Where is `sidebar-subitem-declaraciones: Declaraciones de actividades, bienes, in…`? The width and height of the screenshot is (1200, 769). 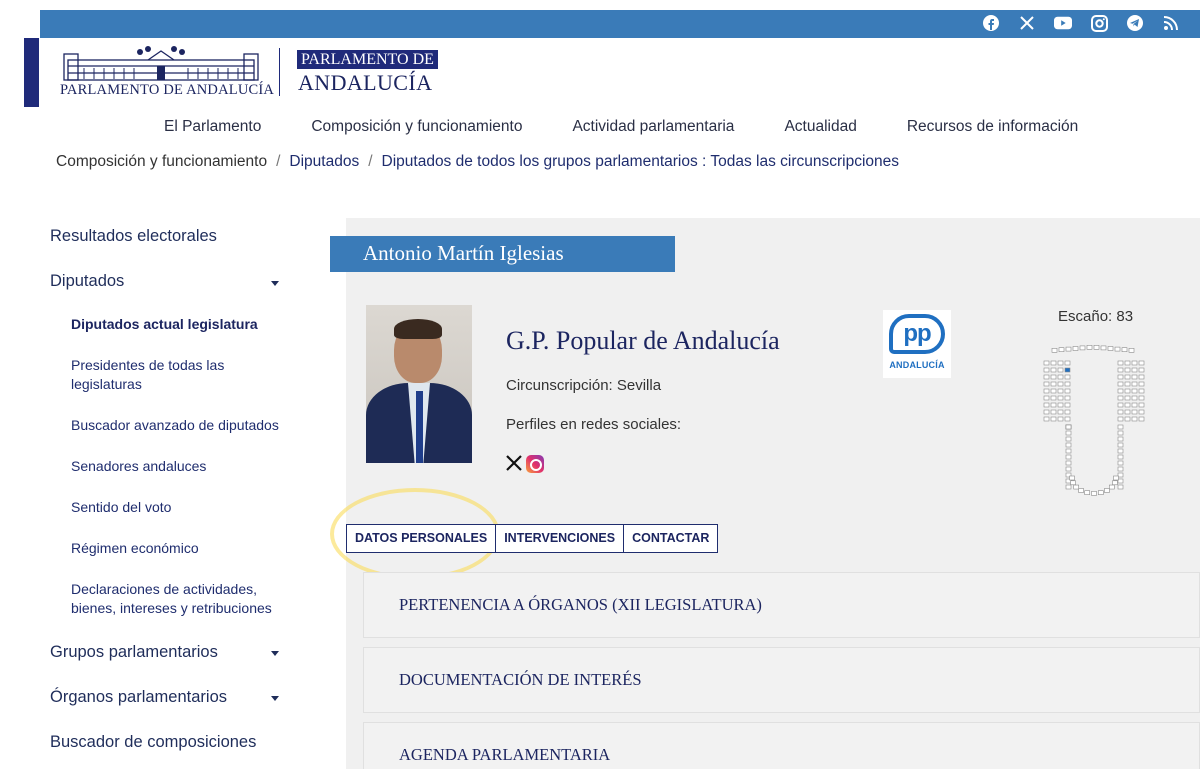 sidebar-subitem-declaraciones: Declaraciones de actividades, bienes, in… is located at coordinates (176, 599).